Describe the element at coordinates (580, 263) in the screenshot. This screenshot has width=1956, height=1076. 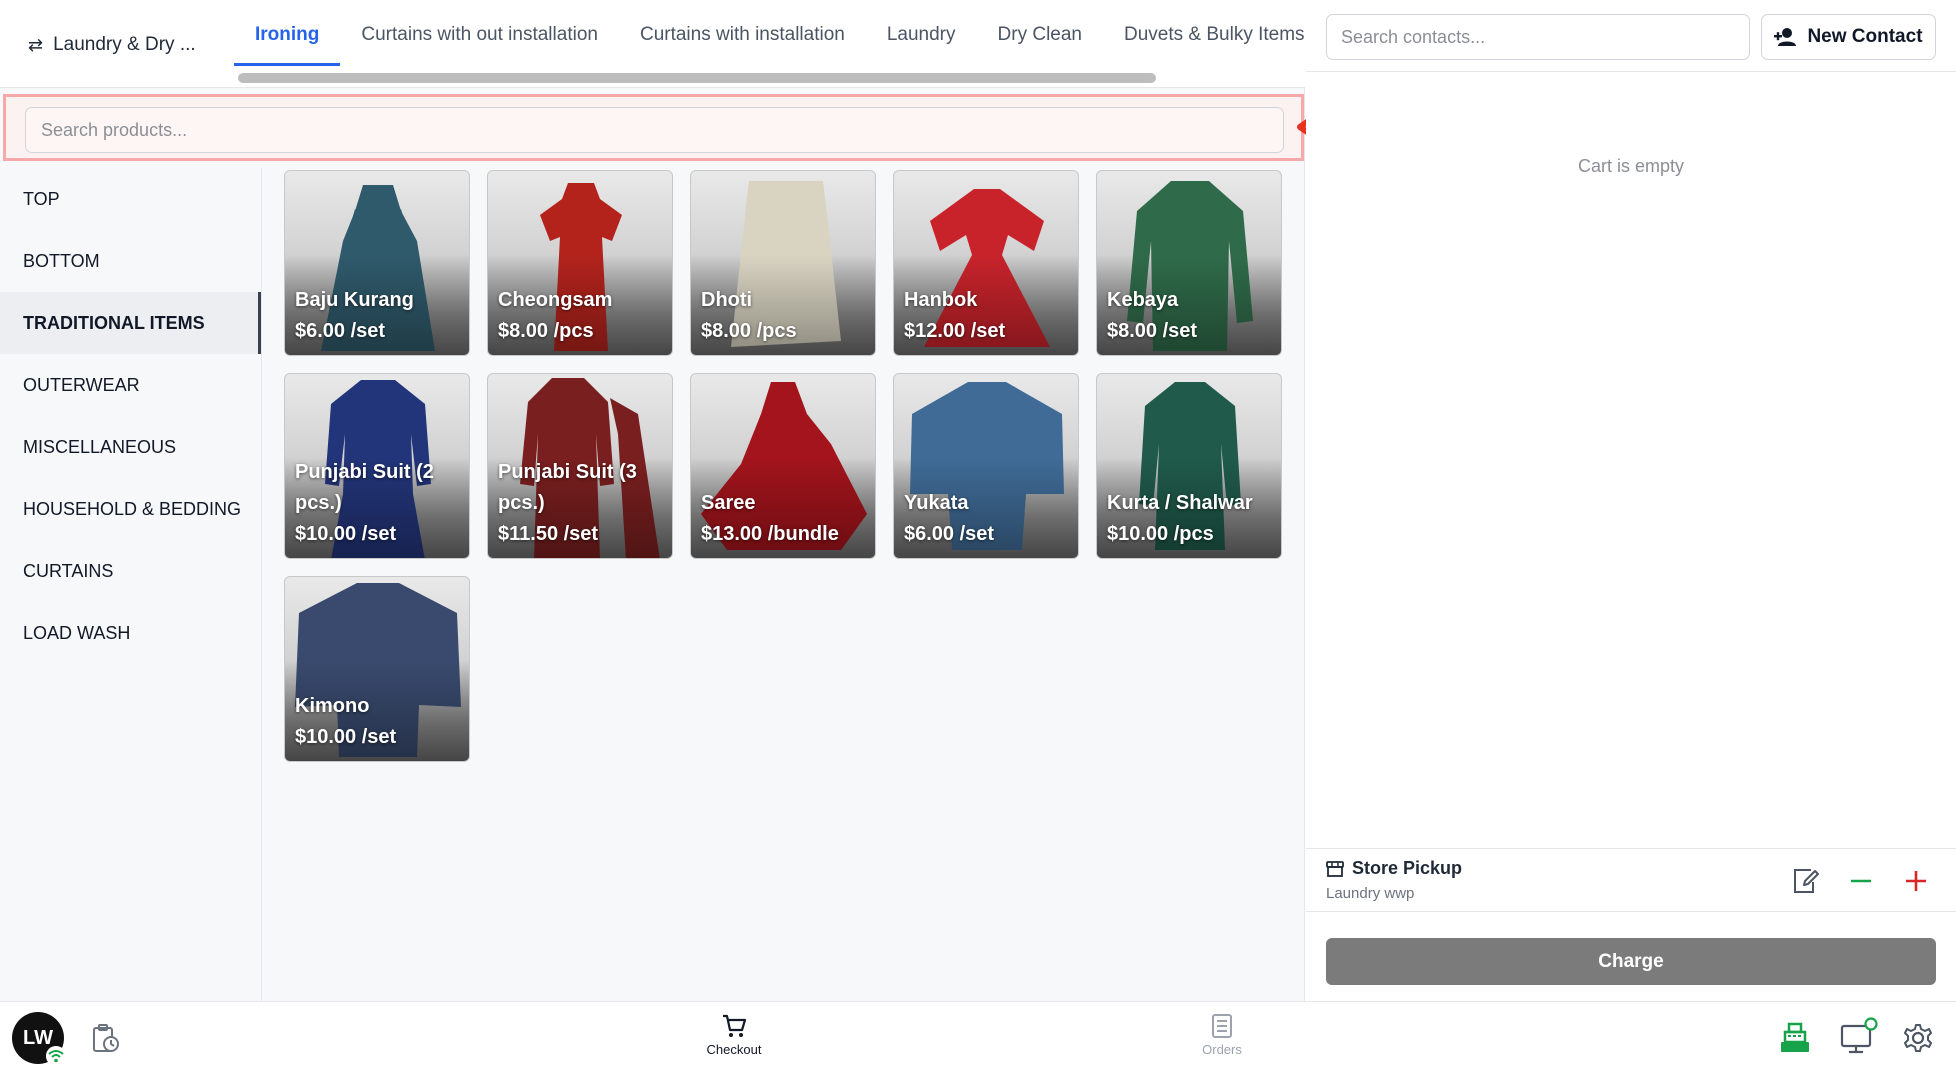
I see `product-card: Cheongsam $8.00 /pcs` at that location.